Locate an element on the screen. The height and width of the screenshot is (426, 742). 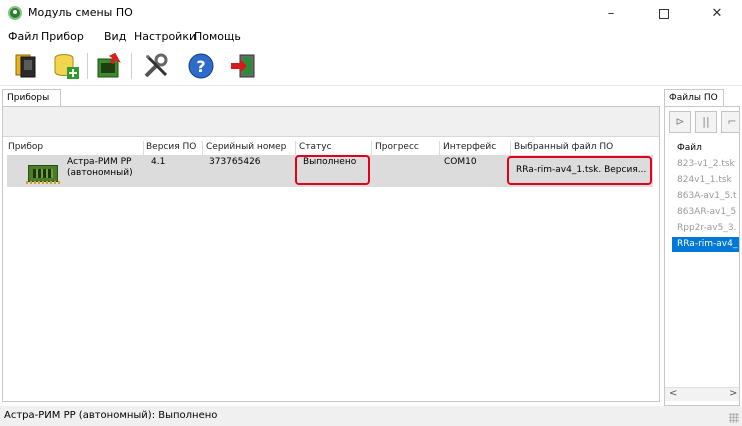
tools-icon is located at coordinates (156, 66).